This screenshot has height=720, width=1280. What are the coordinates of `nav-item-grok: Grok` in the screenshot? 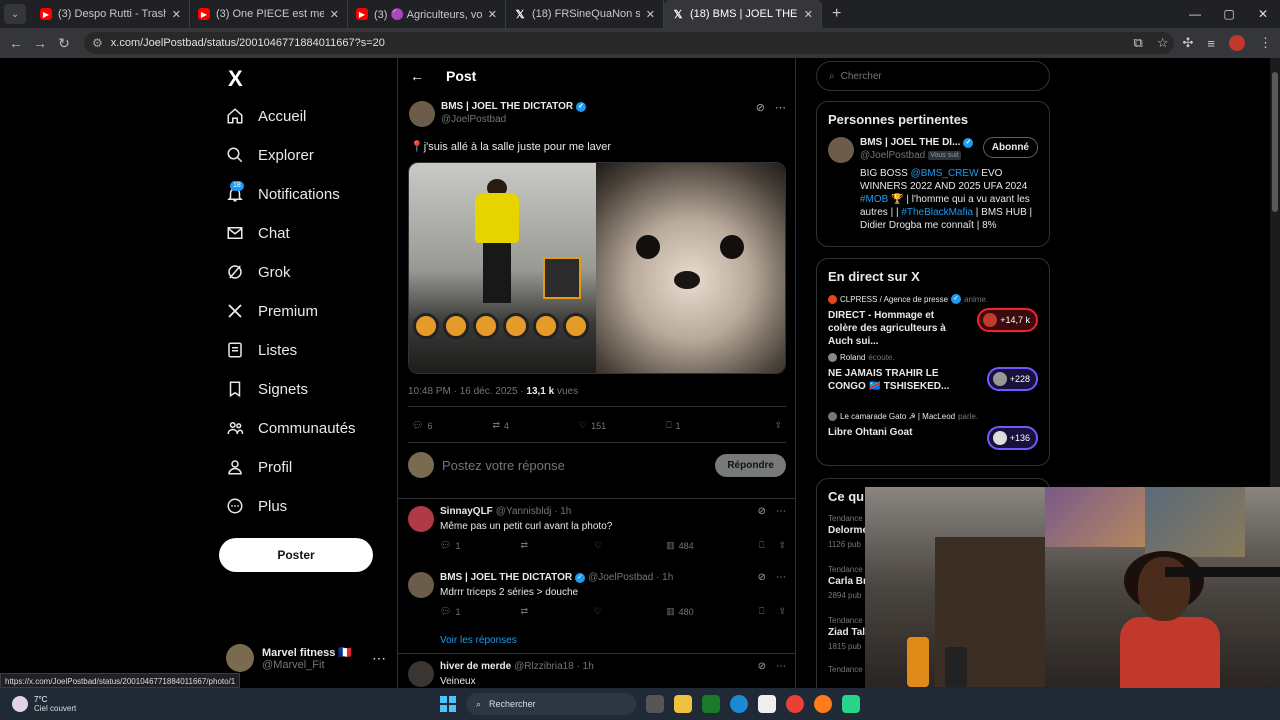 It's located at (258, 272).